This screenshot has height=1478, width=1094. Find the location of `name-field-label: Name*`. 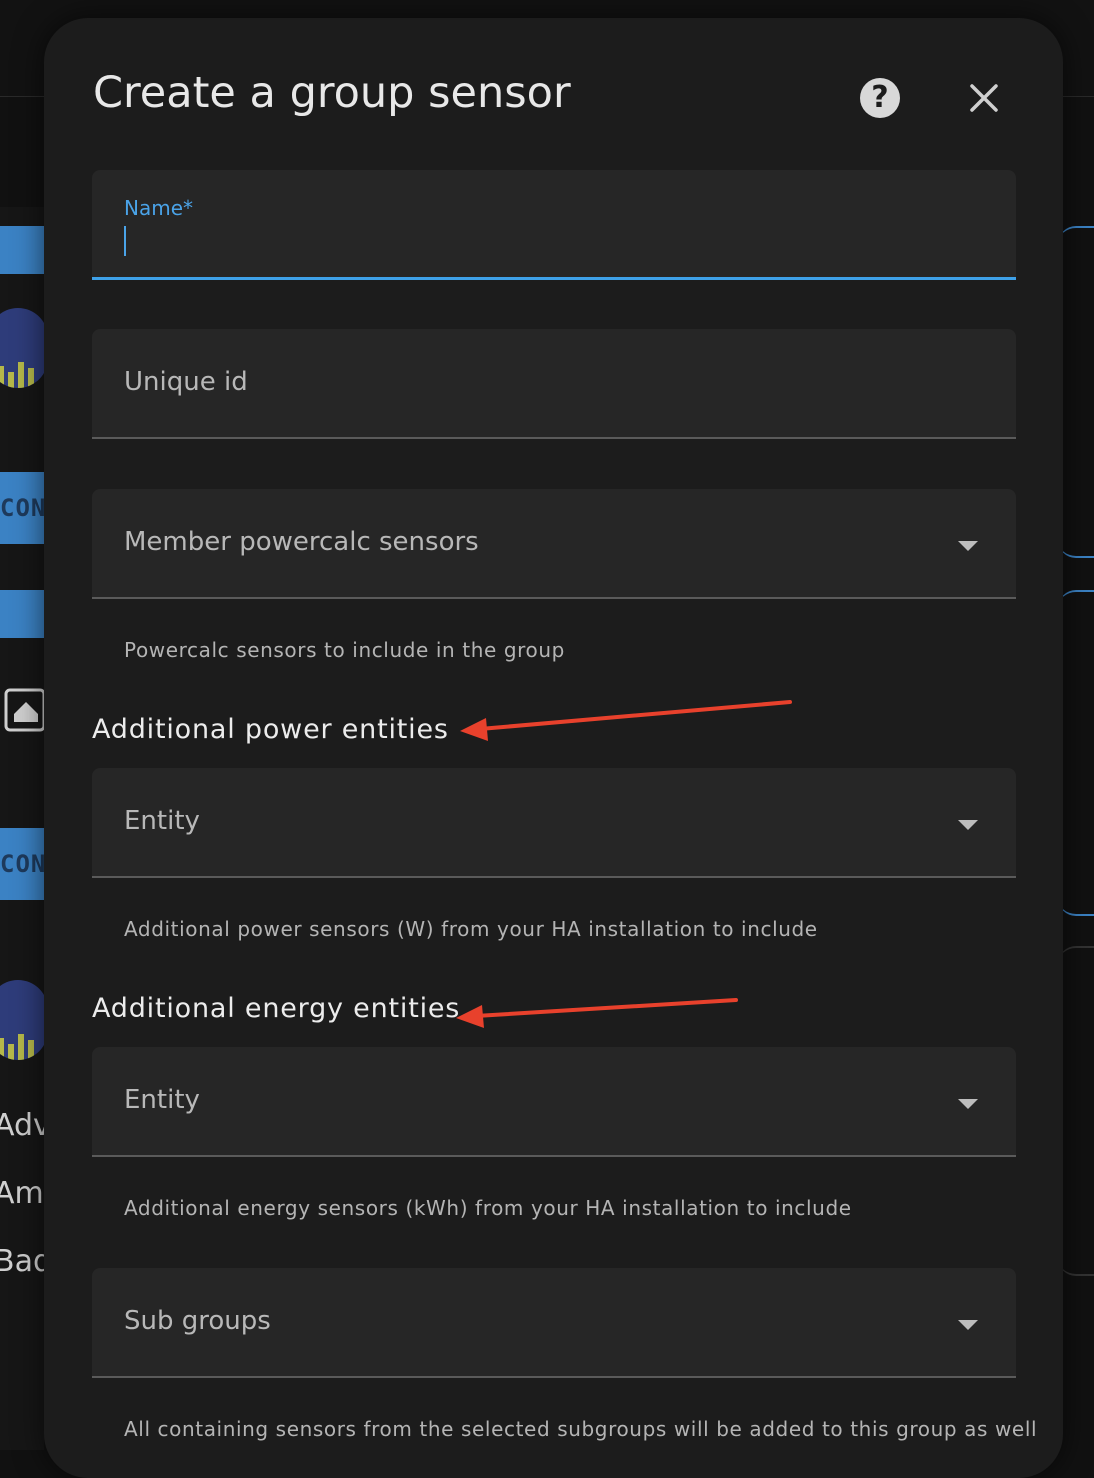

name-field-label: Name* is located at coordinates (159, 208).